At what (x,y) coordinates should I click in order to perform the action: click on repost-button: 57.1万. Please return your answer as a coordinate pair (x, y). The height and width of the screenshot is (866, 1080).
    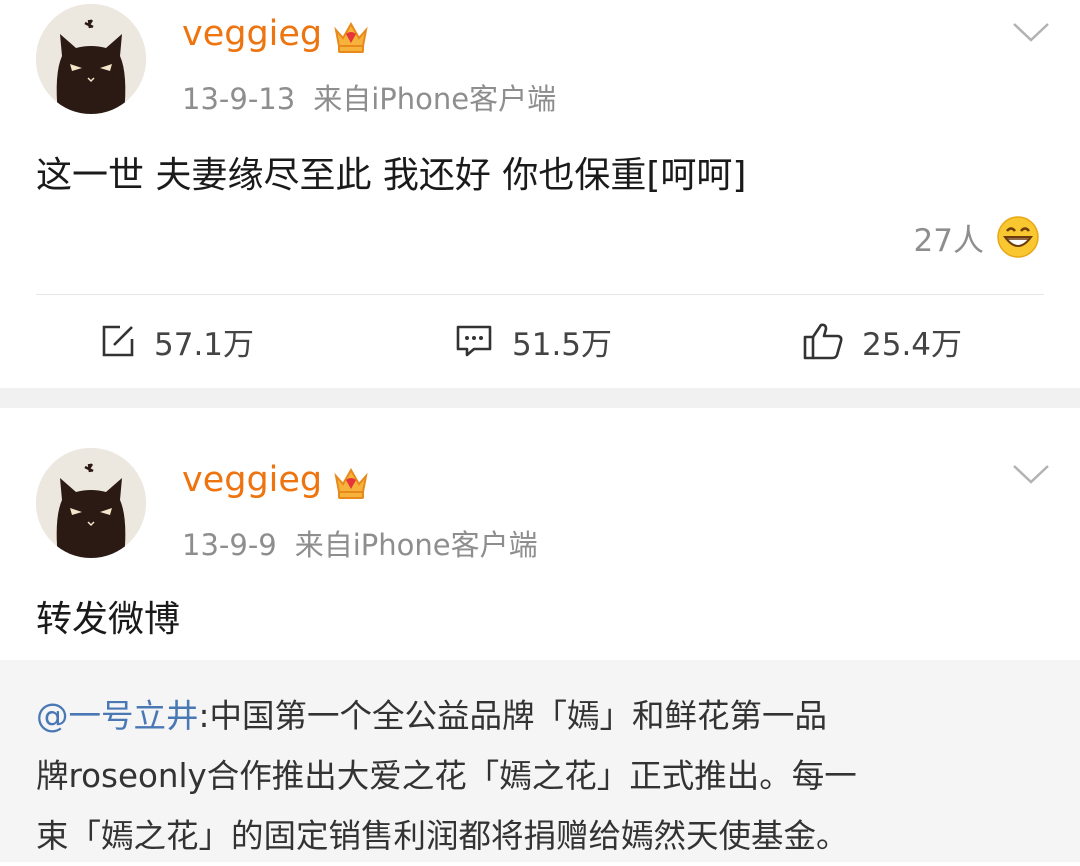
    Looking at the image, I should click on (177, 341).